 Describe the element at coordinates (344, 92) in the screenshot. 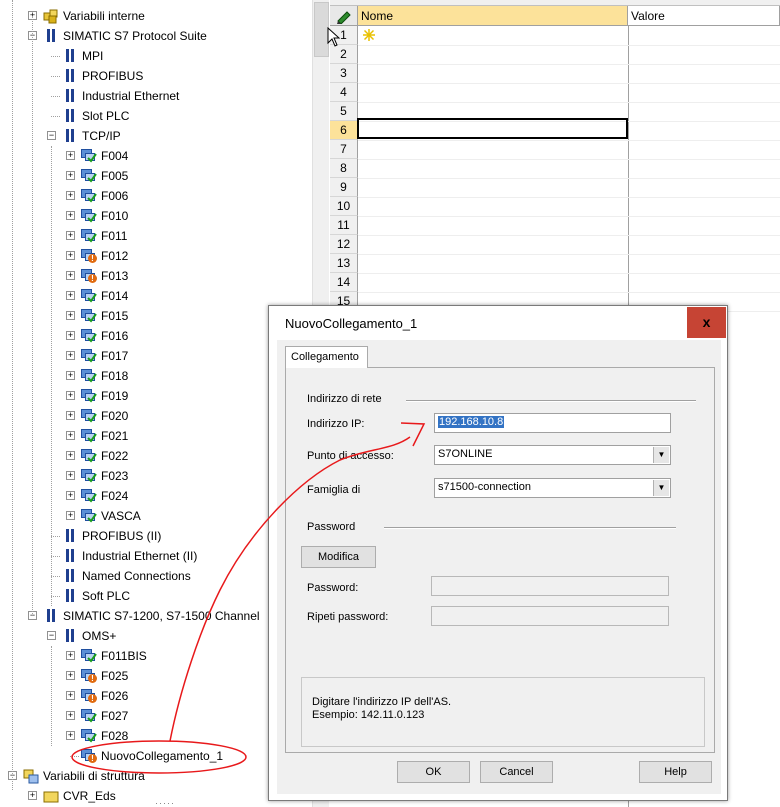

I see `row-header: 4` at that location.